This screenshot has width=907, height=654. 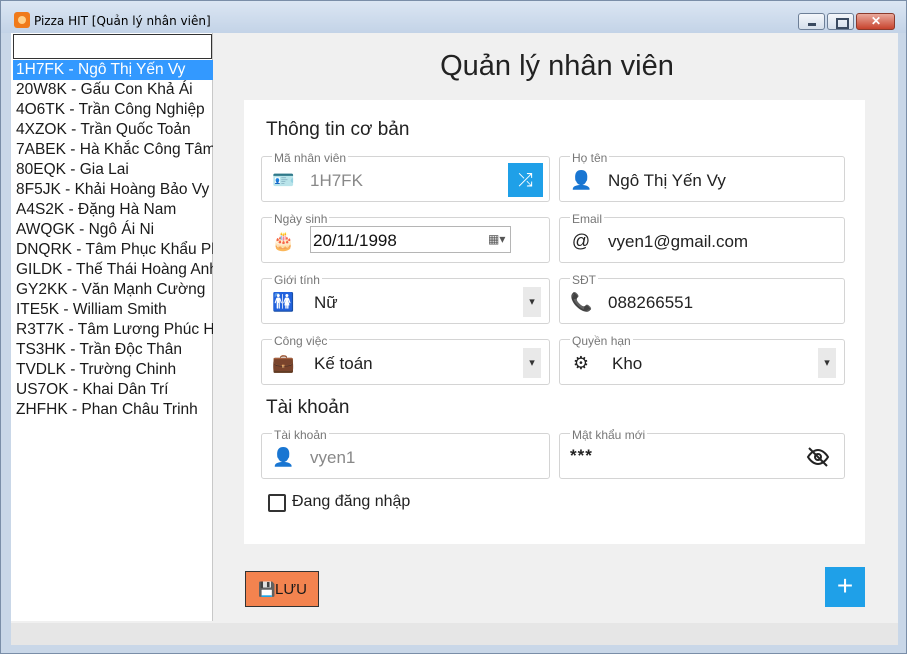 What do you see at coordinates (310, 158) in the screenshot?
I see `employee-id-label: Mã nhân viên` at bounding box center [310, 158].